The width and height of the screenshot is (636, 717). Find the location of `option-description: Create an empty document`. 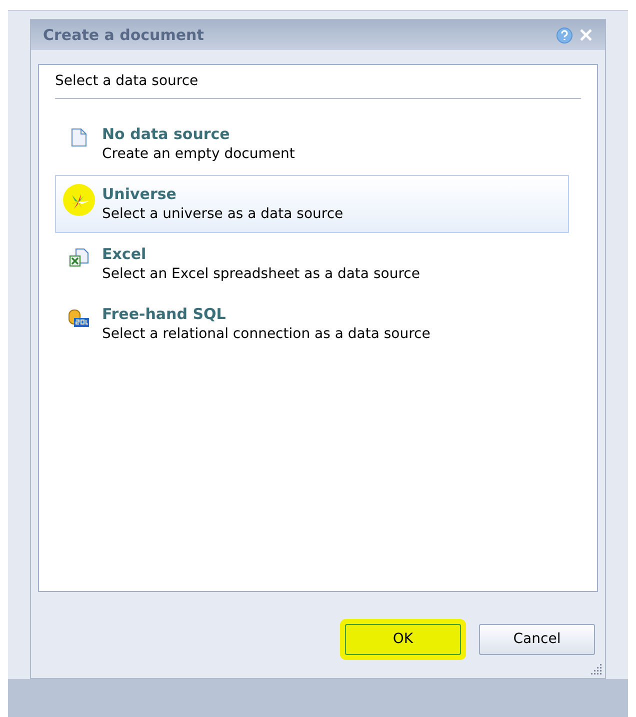

option-description: Create an empty document is located at coordinates (198, 154).